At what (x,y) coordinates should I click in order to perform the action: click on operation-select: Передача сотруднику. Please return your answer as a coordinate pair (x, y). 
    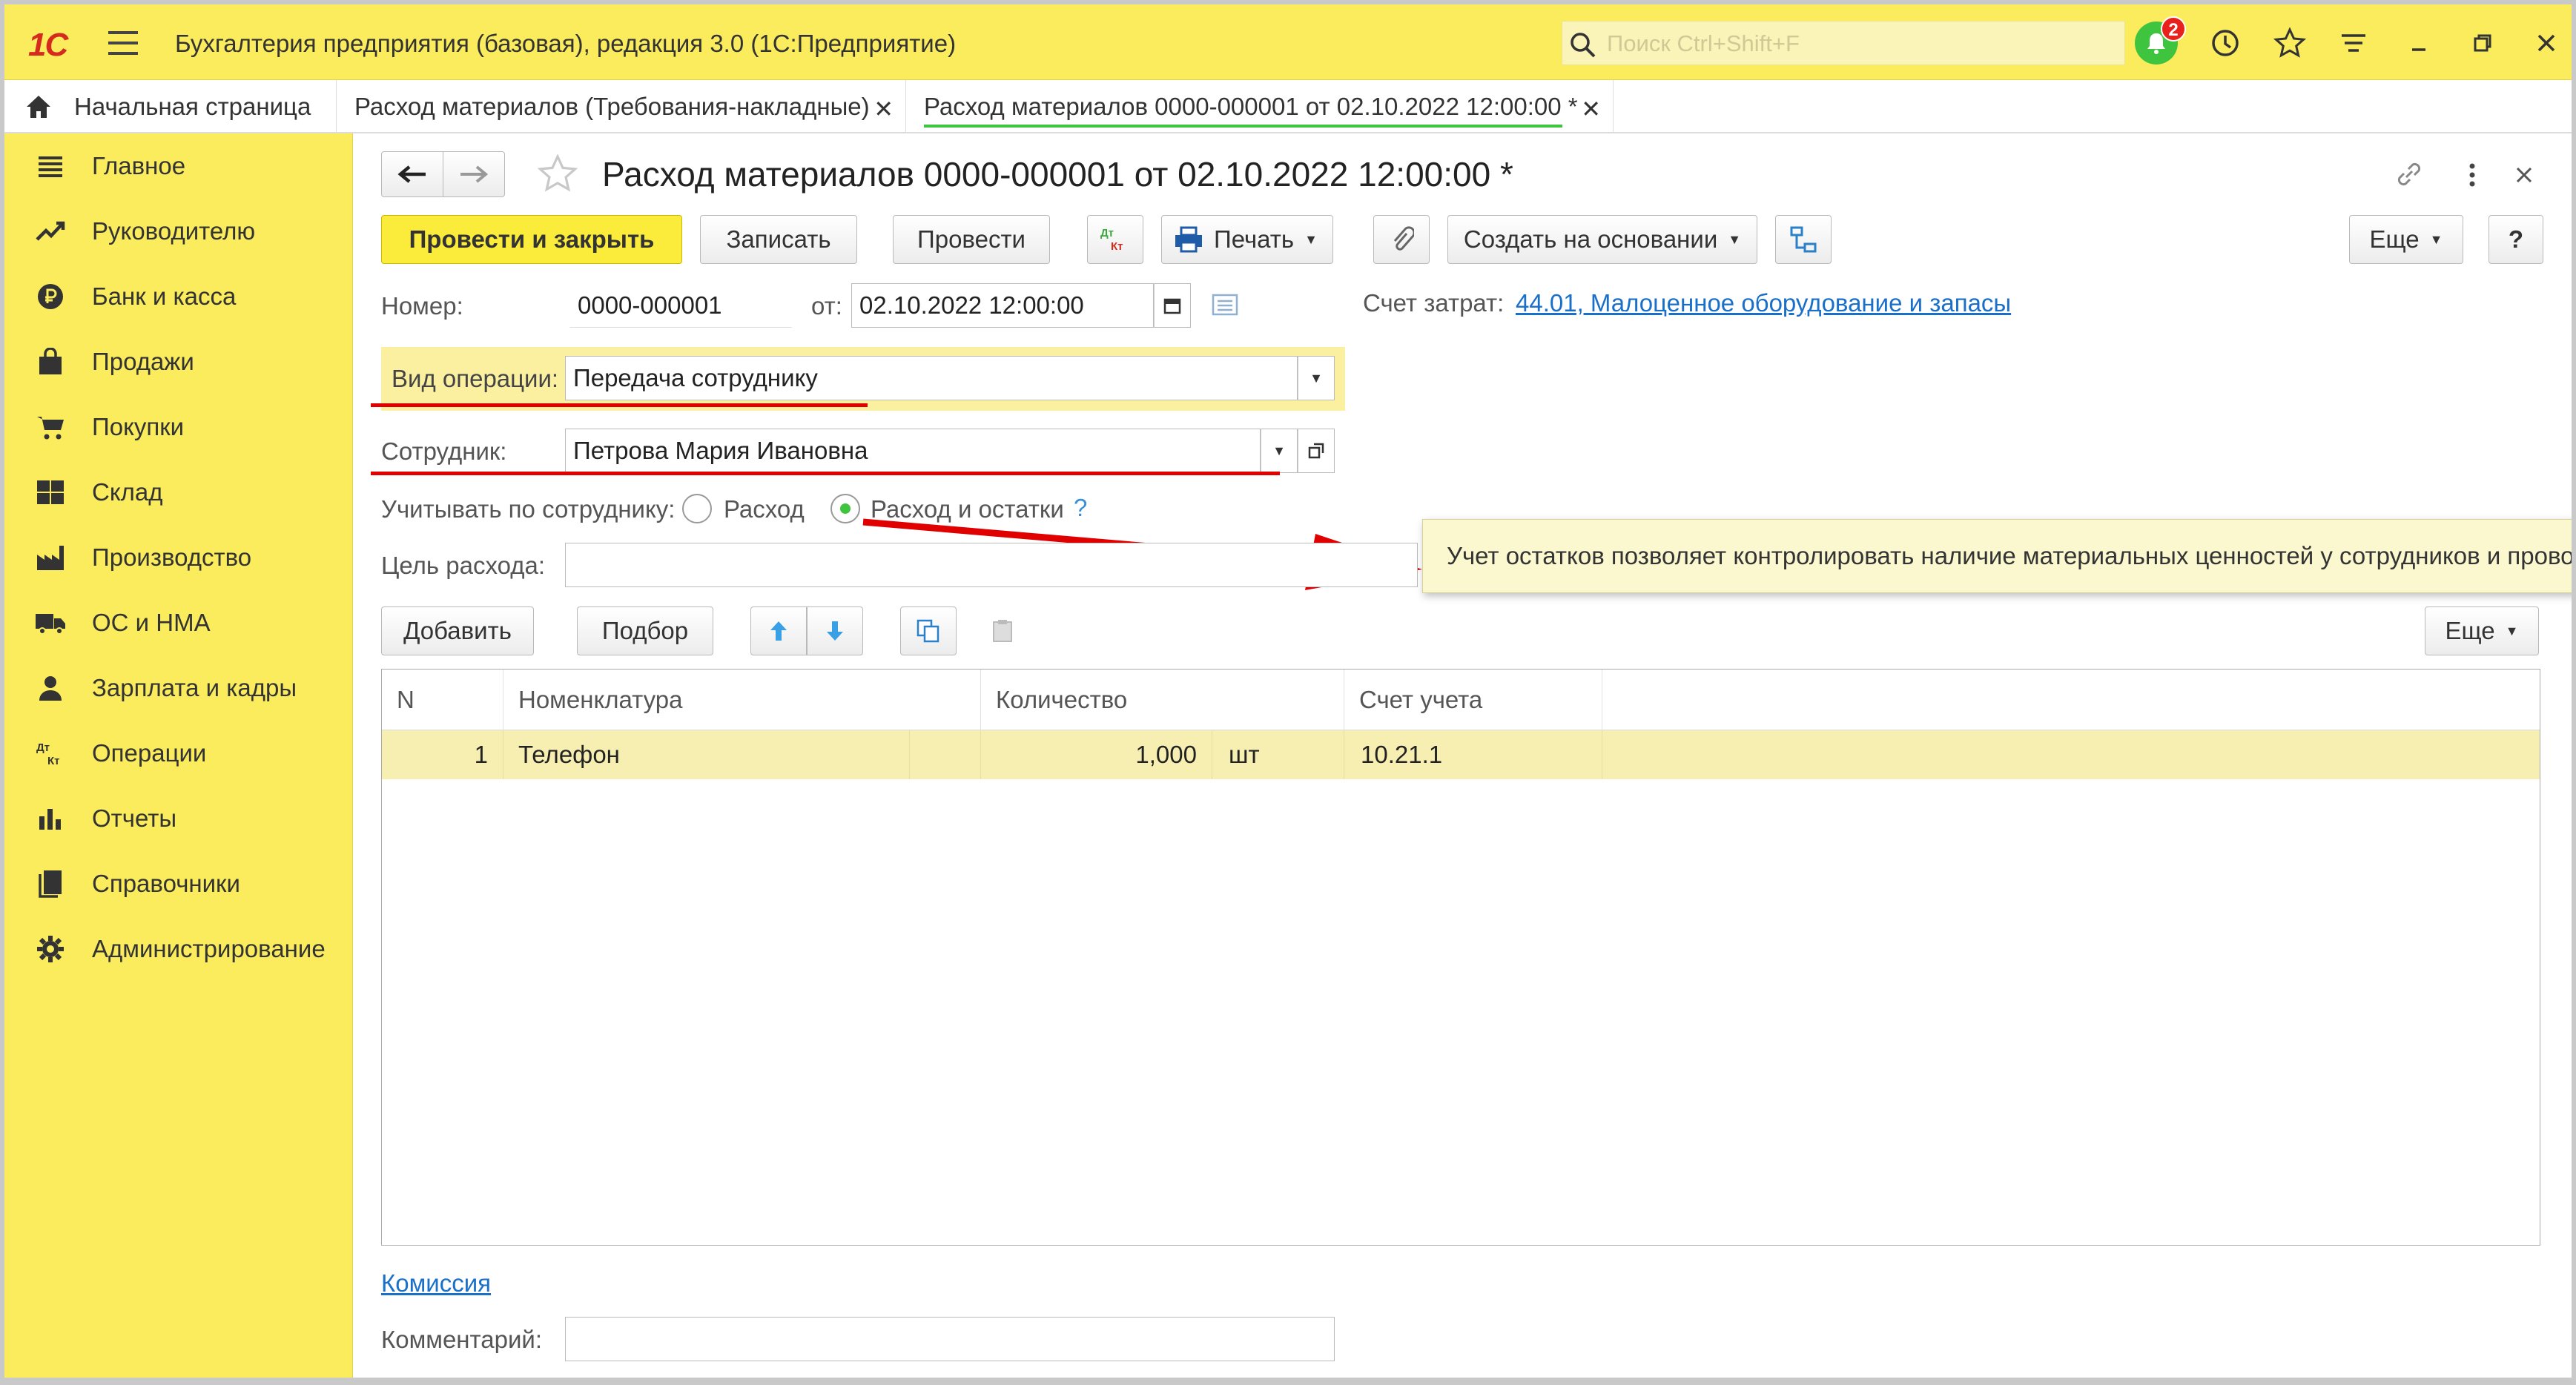
    Looking at the image, I should click on (931, 378).